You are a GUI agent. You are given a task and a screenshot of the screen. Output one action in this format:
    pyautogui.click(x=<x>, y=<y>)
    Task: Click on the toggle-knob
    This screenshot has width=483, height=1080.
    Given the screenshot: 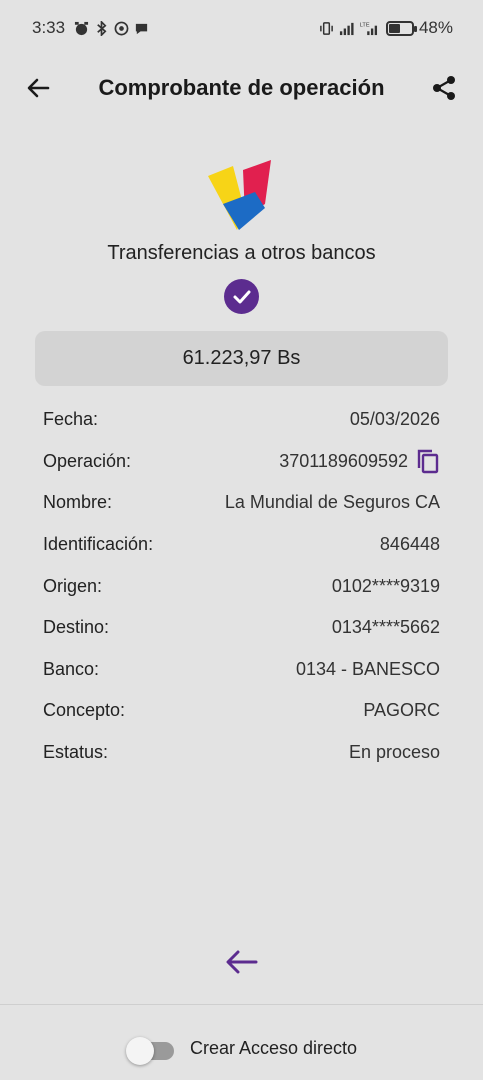 What is the action you would take?
    pyautogui.click(x=139, y=1051)
    